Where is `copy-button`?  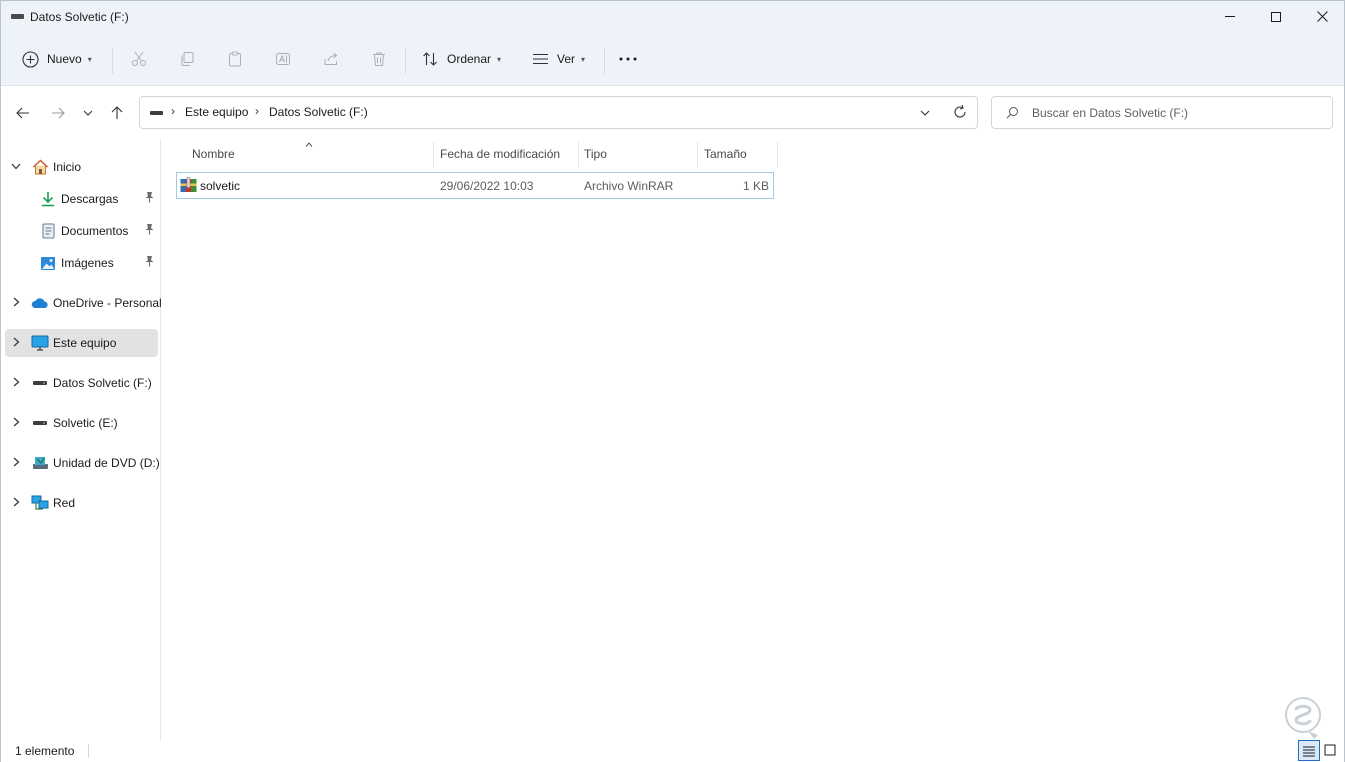
copy-button is located at coordinates (187, 59).